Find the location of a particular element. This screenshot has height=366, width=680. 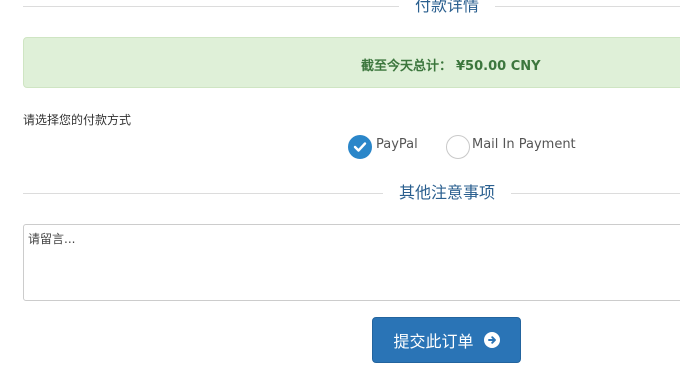

mail-in-payment-radio is located at coordinates (458, 147).